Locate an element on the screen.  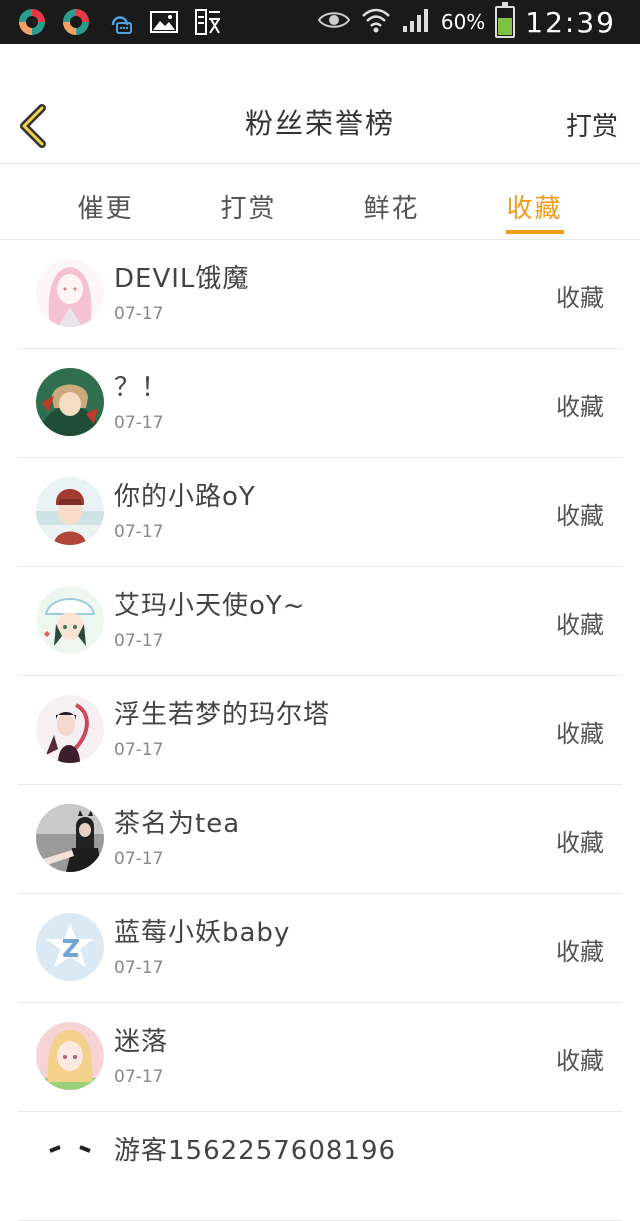
tab-urge: 催更 is located at coordinates (105, 201).